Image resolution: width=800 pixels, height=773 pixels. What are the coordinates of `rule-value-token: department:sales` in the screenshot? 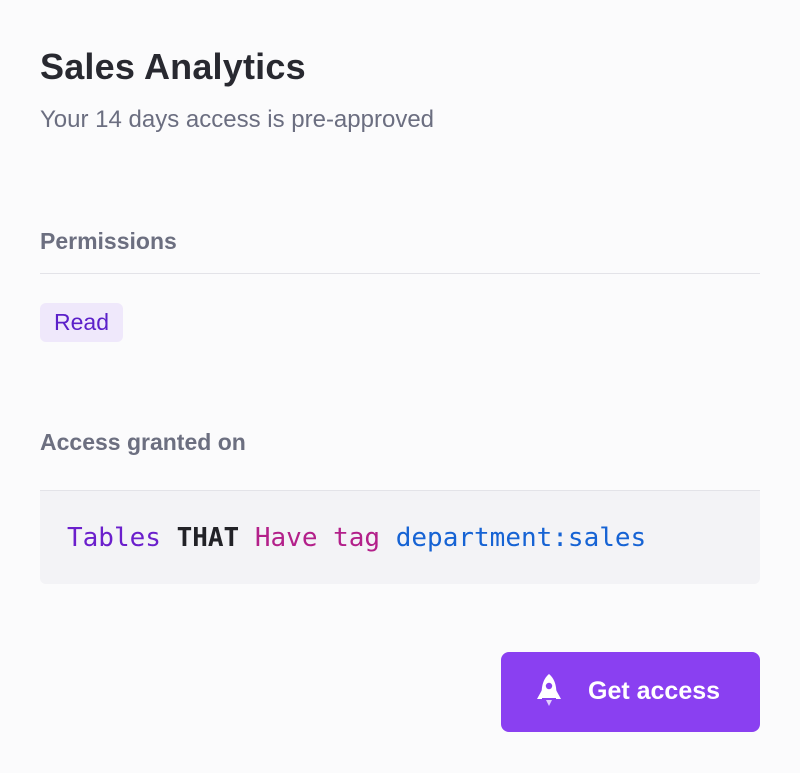 It's located at (521, 538).